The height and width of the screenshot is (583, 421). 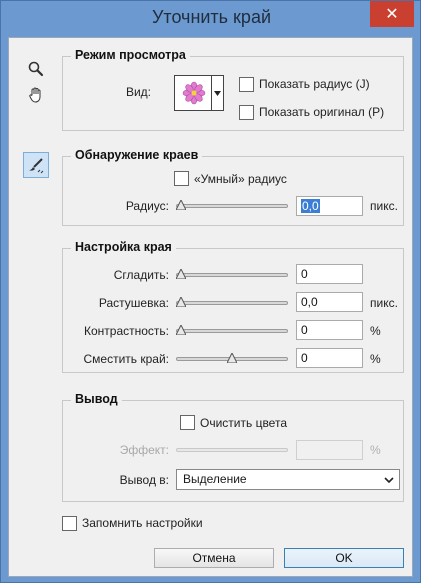 What do you see at coordinates (384, 303) in the screenshot?
I see `feather-unit: пикс.` at bounding box center [384, 303].